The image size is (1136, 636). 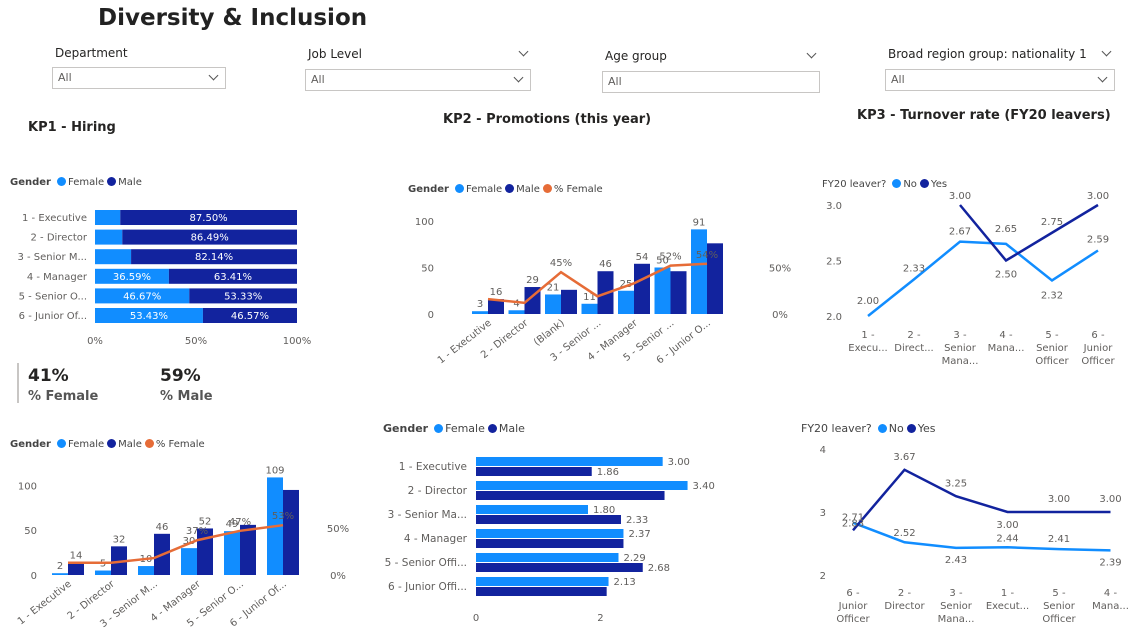 What do you see at coordinates (604, 510) in the screenshot?
I see `female-data-label: 1.80` at bounding box center [604, 510].